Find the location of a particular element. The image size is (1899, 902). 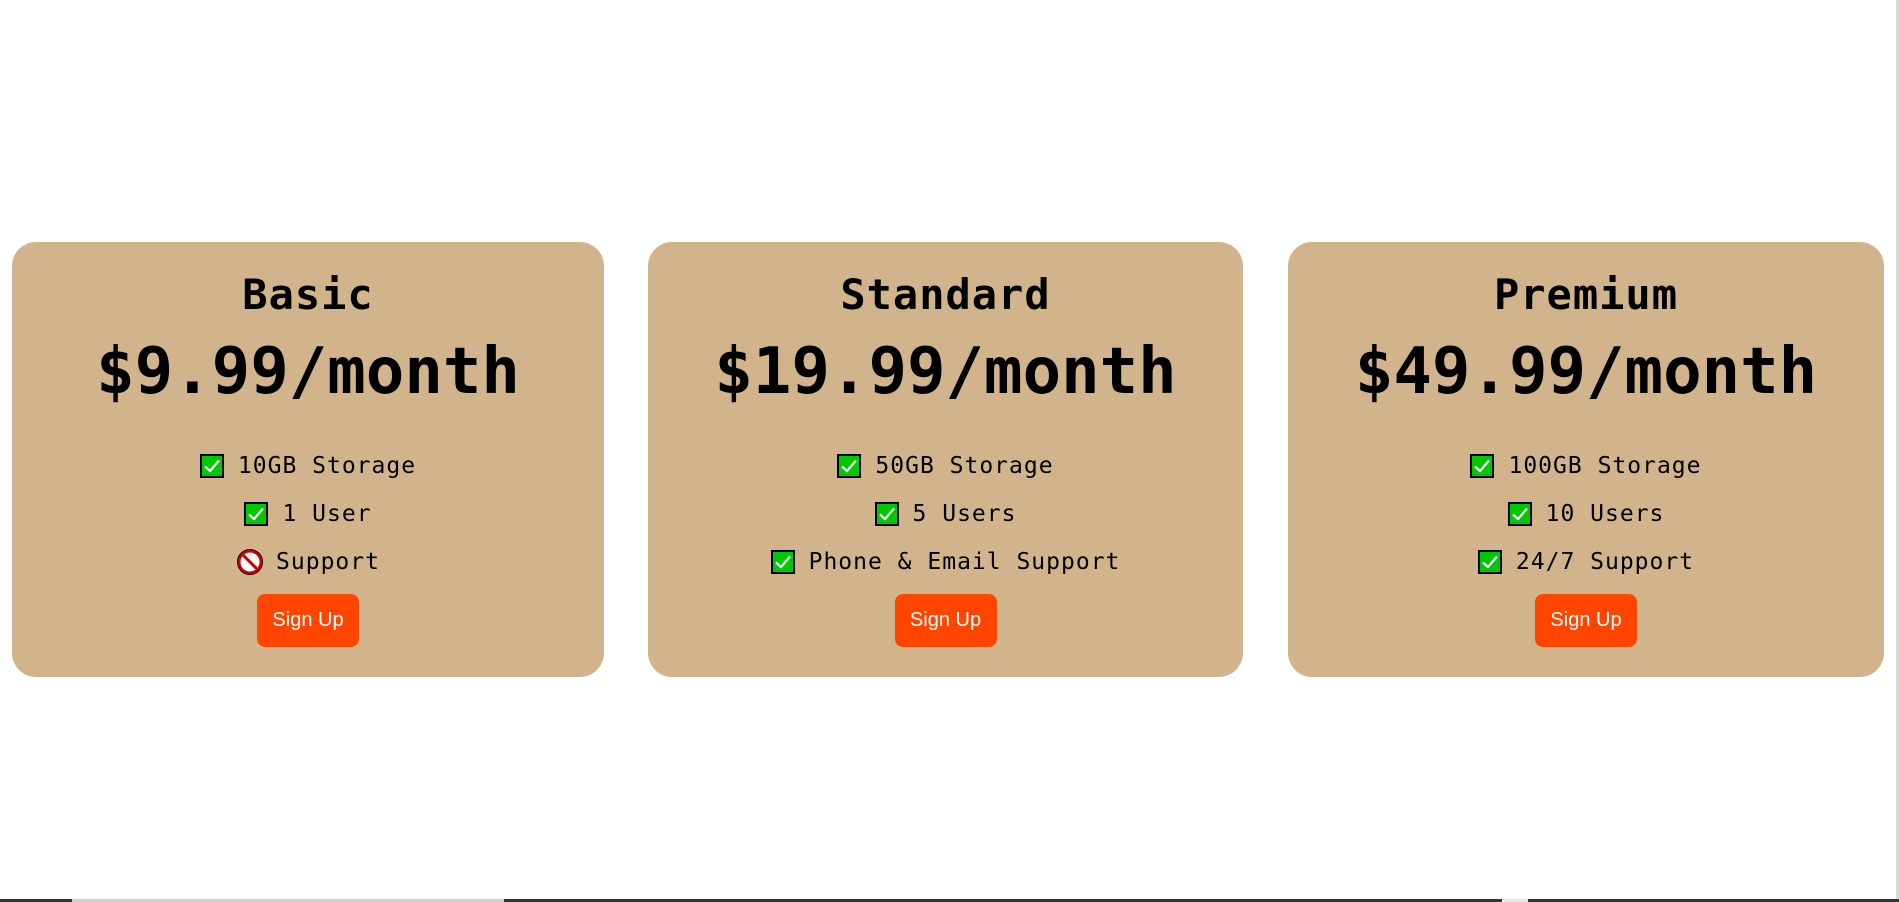

feature-item: 10GB Storage is located at coordinates (308, 466).